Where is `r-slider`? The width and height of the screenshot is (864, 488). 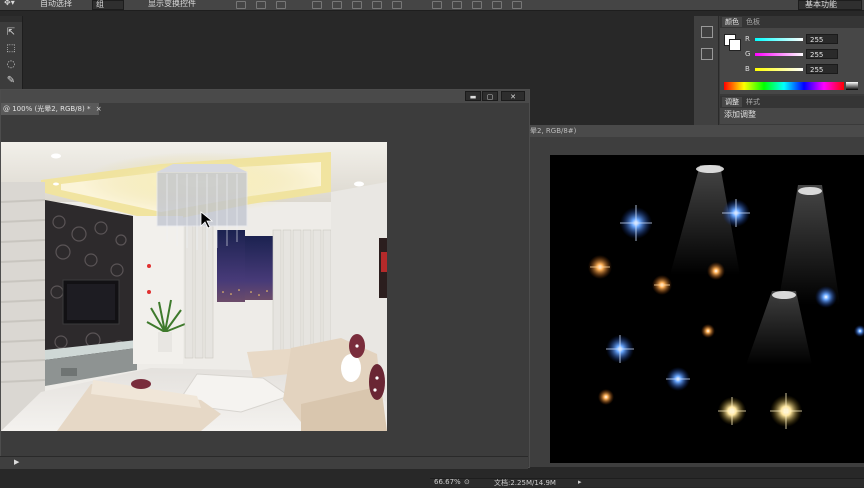
r-slider is located at coordinates (779, 39).